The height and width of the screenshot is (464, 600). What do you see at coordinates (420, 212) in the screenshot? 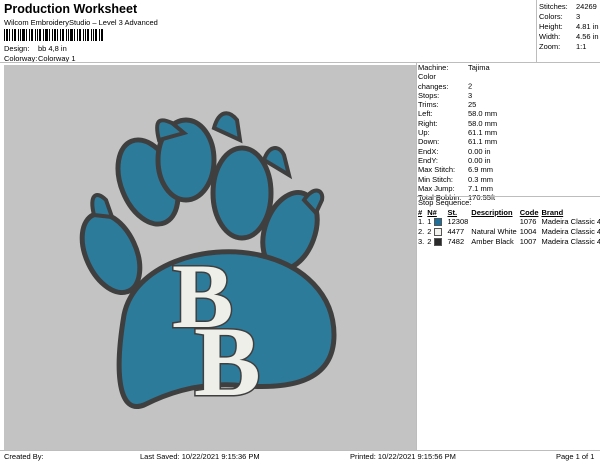
I see `col-num: #` at bounding box center [420, 212].